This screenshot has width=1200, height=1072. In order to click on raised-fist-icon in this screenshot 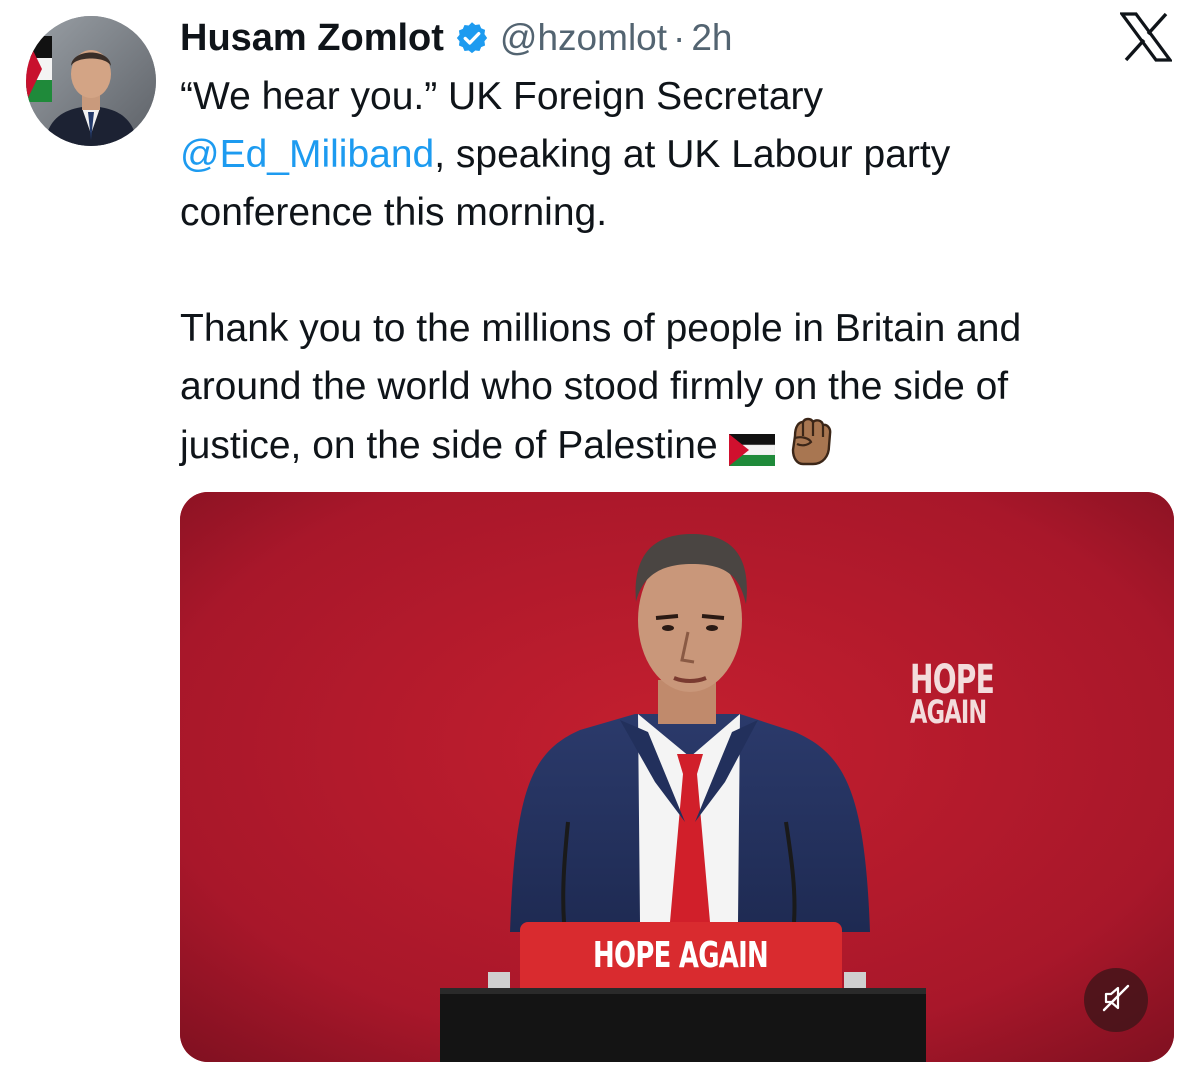, I will do `click(809, 449)`.